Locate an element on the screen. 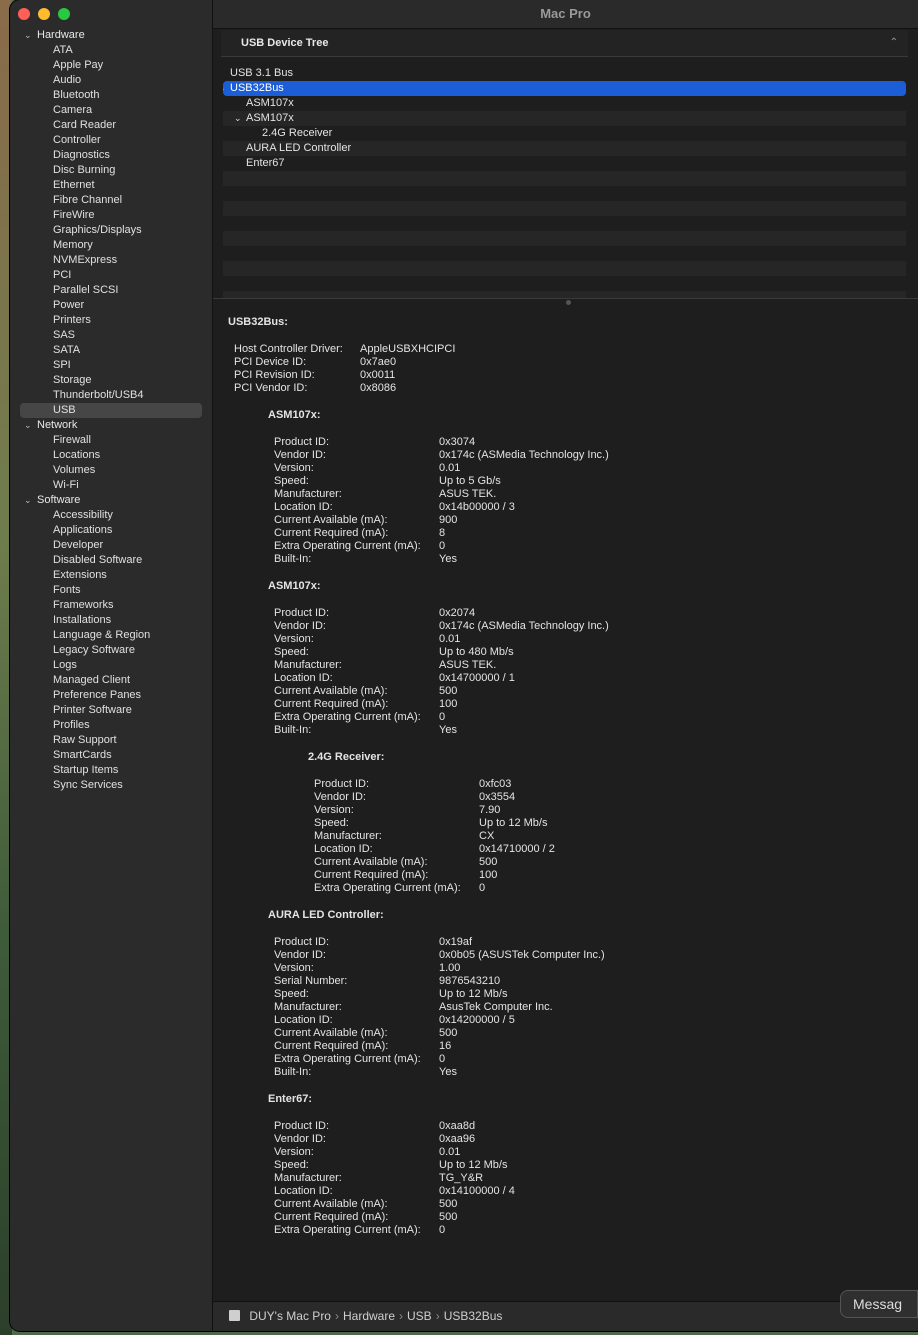 The image size is (918, 1335). sidebar-item-developer: Developer is located at coordinates (111, 545).